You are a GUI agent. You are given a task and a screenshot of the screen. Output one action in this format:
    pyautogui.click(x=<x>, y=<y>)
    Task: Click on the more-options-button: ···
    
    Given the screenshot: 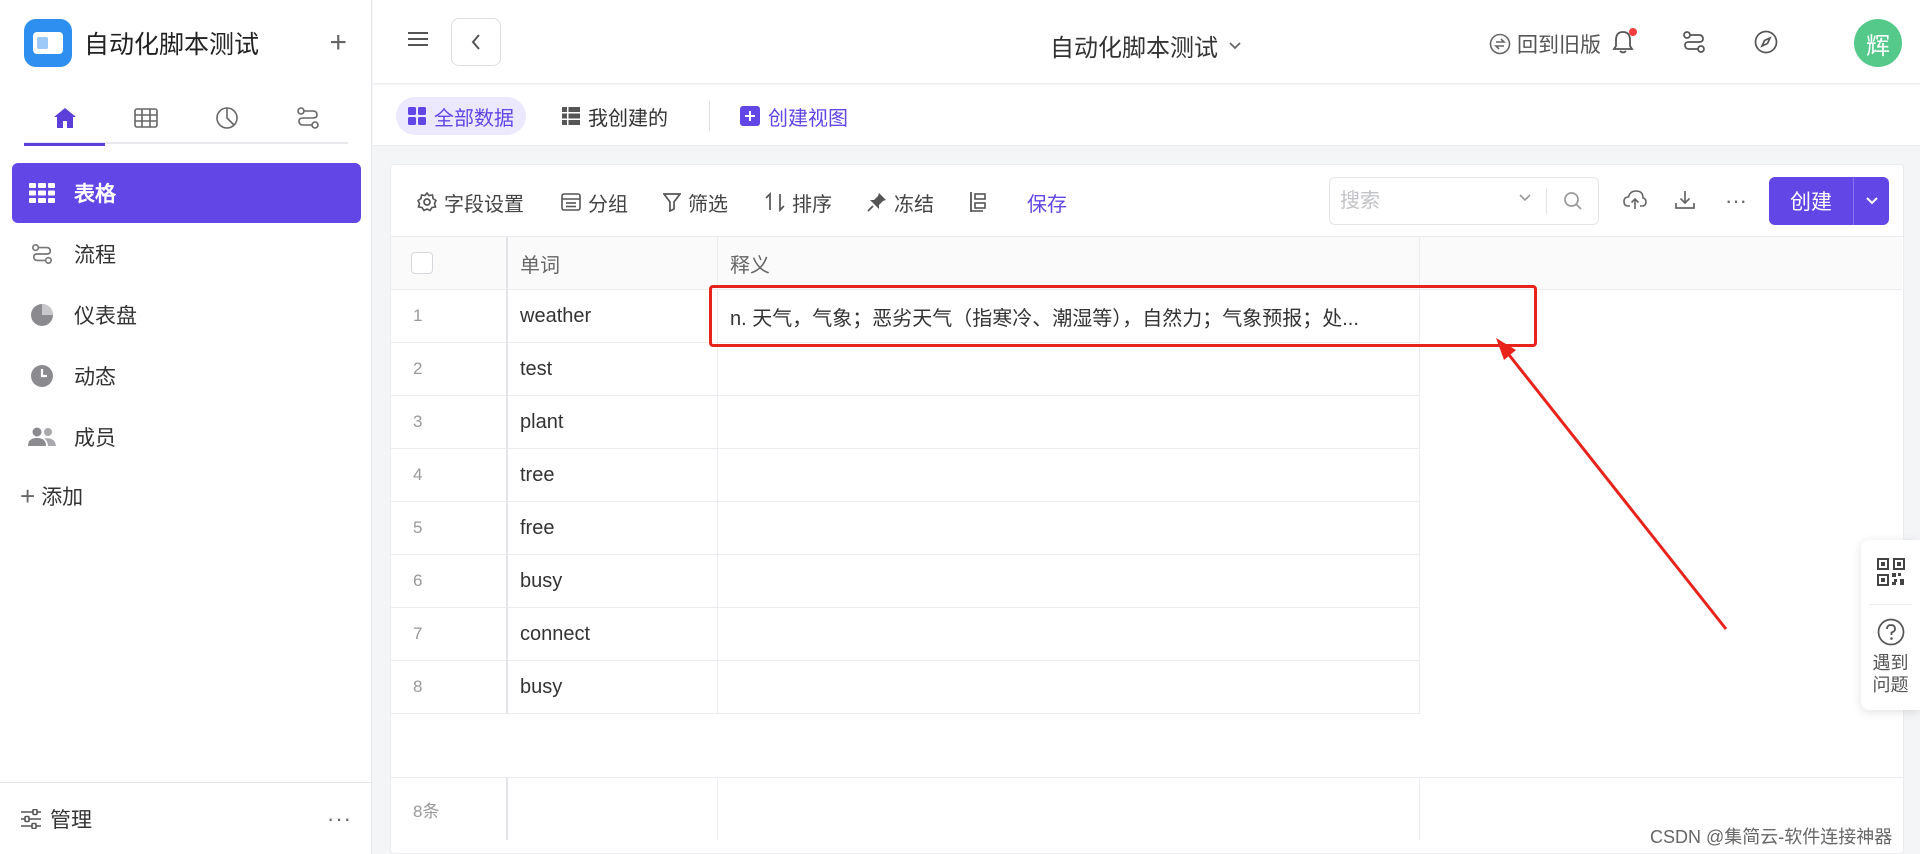 What is the action you would take?
    pyautogui.click(x=339, y=819)
    